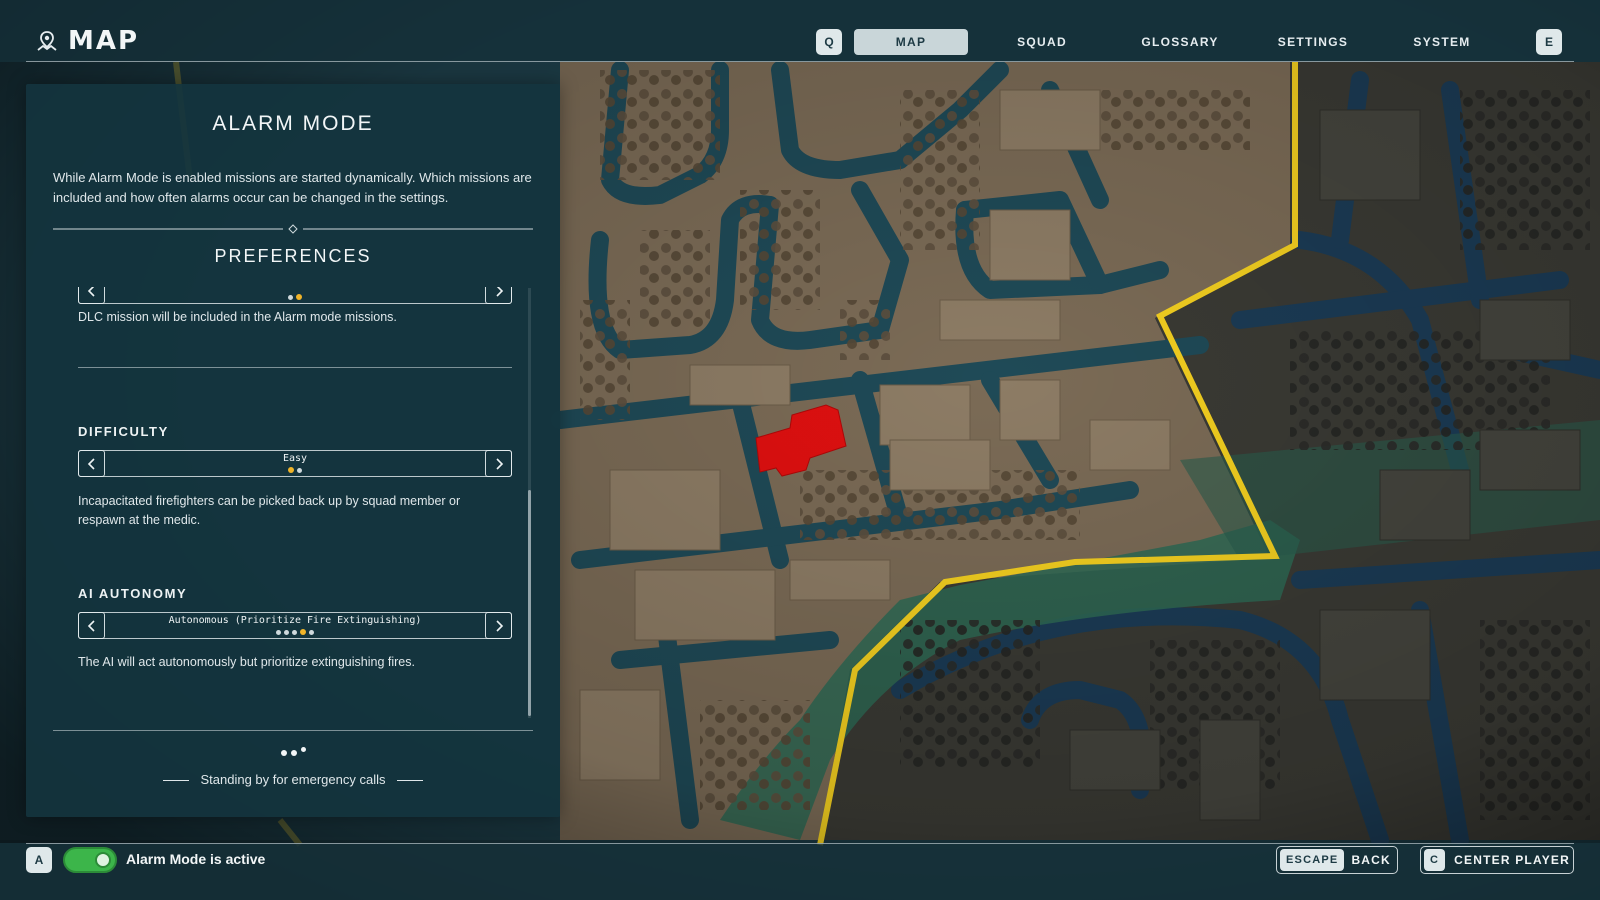 The image size is (1600, 900). Describe the element at coordinates (295, 367) in the screenshot. I see `option-separator` at that location.